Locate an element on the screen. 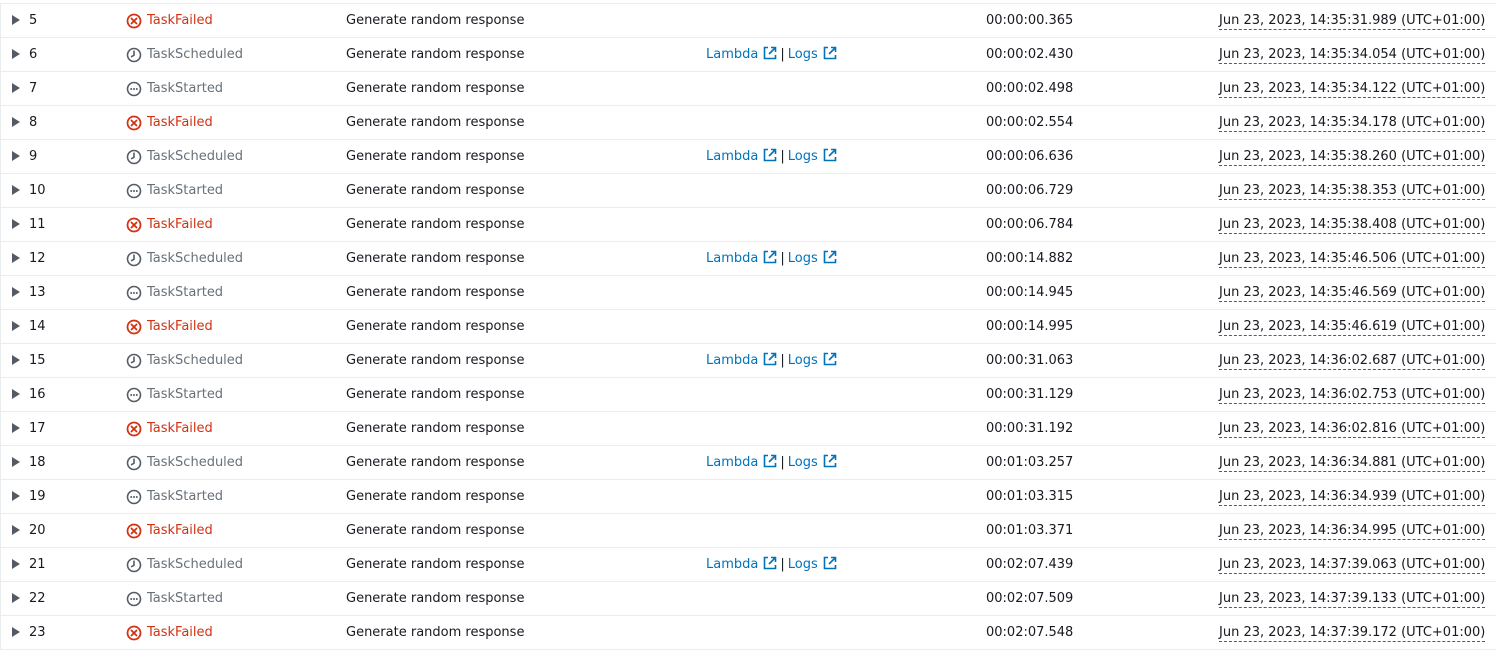 The width and height of the screenshot is (1496, 654). timestamp: Jun 23, 2023, 14:36:34.881 (UTC+01:00) is located at coordinates (1352, 462).